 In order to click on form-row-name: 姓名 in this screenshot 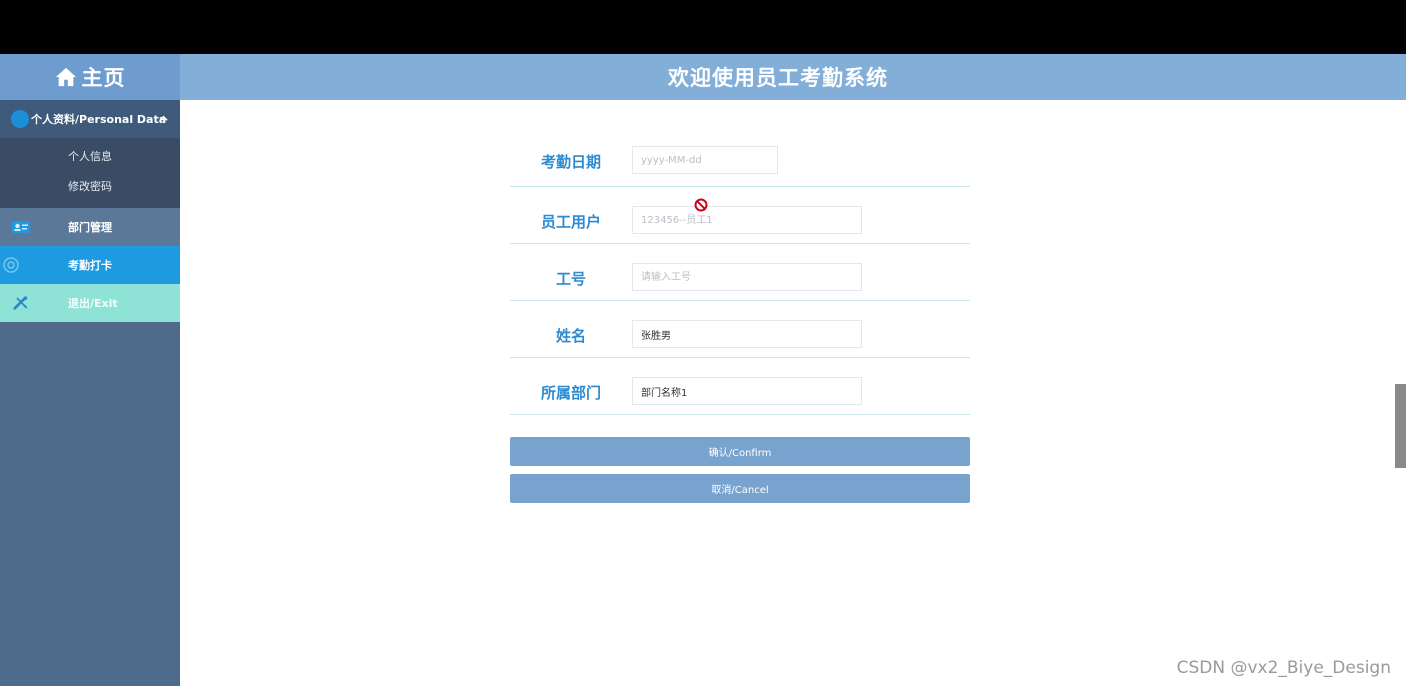, I will do `click(740, 329)`.